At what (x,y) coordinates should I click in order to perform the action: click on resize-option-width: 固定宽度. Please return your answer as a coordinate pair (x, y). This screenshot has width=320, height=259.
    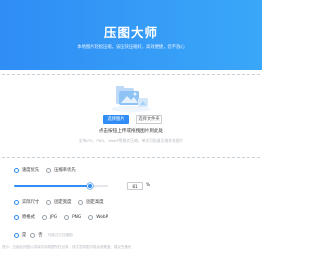
    Looking at the image, I should click on (58, 202).